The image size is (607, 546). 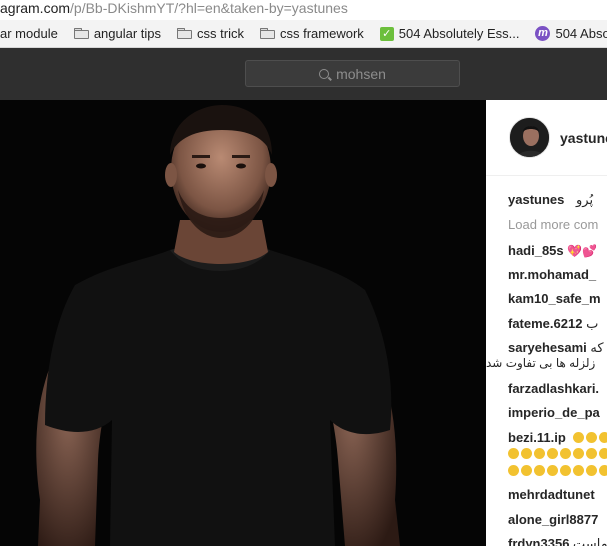 What do you see at coordinates (546, 175) in the screenshot?
I see `divider` at bounding box center [546, 175].